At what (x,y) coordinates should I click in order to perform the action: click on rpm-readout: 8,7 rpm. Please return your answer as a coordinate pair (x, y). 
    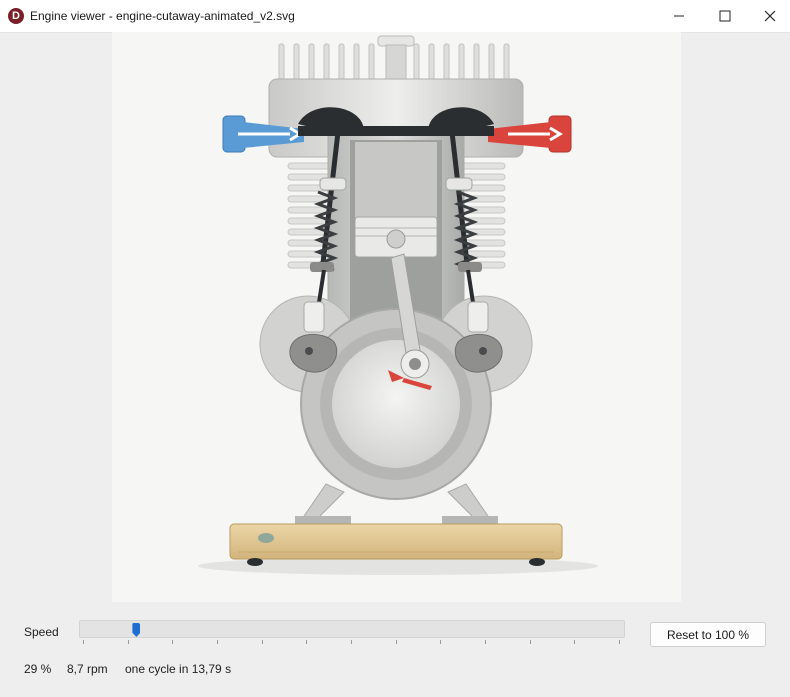
    Looking at the image, I should click on (87, 669).